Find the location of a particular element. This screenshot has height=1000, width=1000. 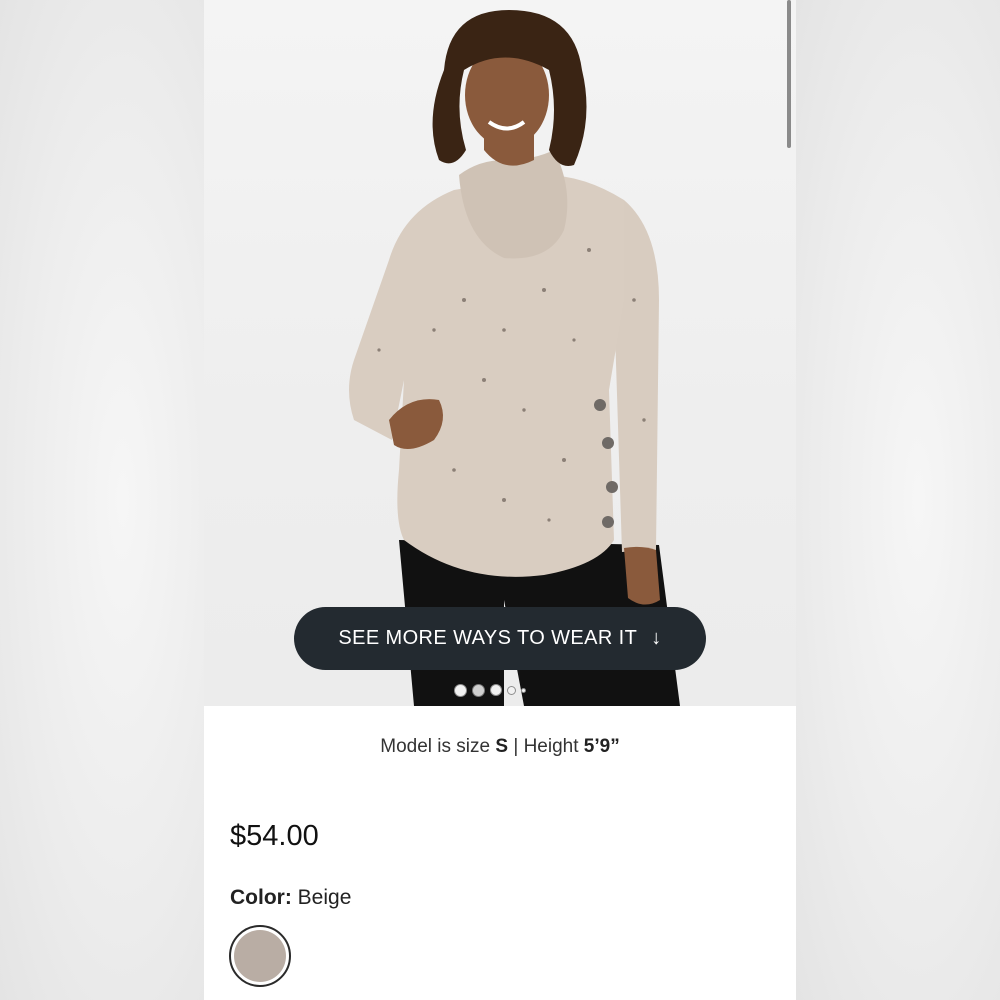

model-height-prefix: | Height is located at coordinates (546, 746).